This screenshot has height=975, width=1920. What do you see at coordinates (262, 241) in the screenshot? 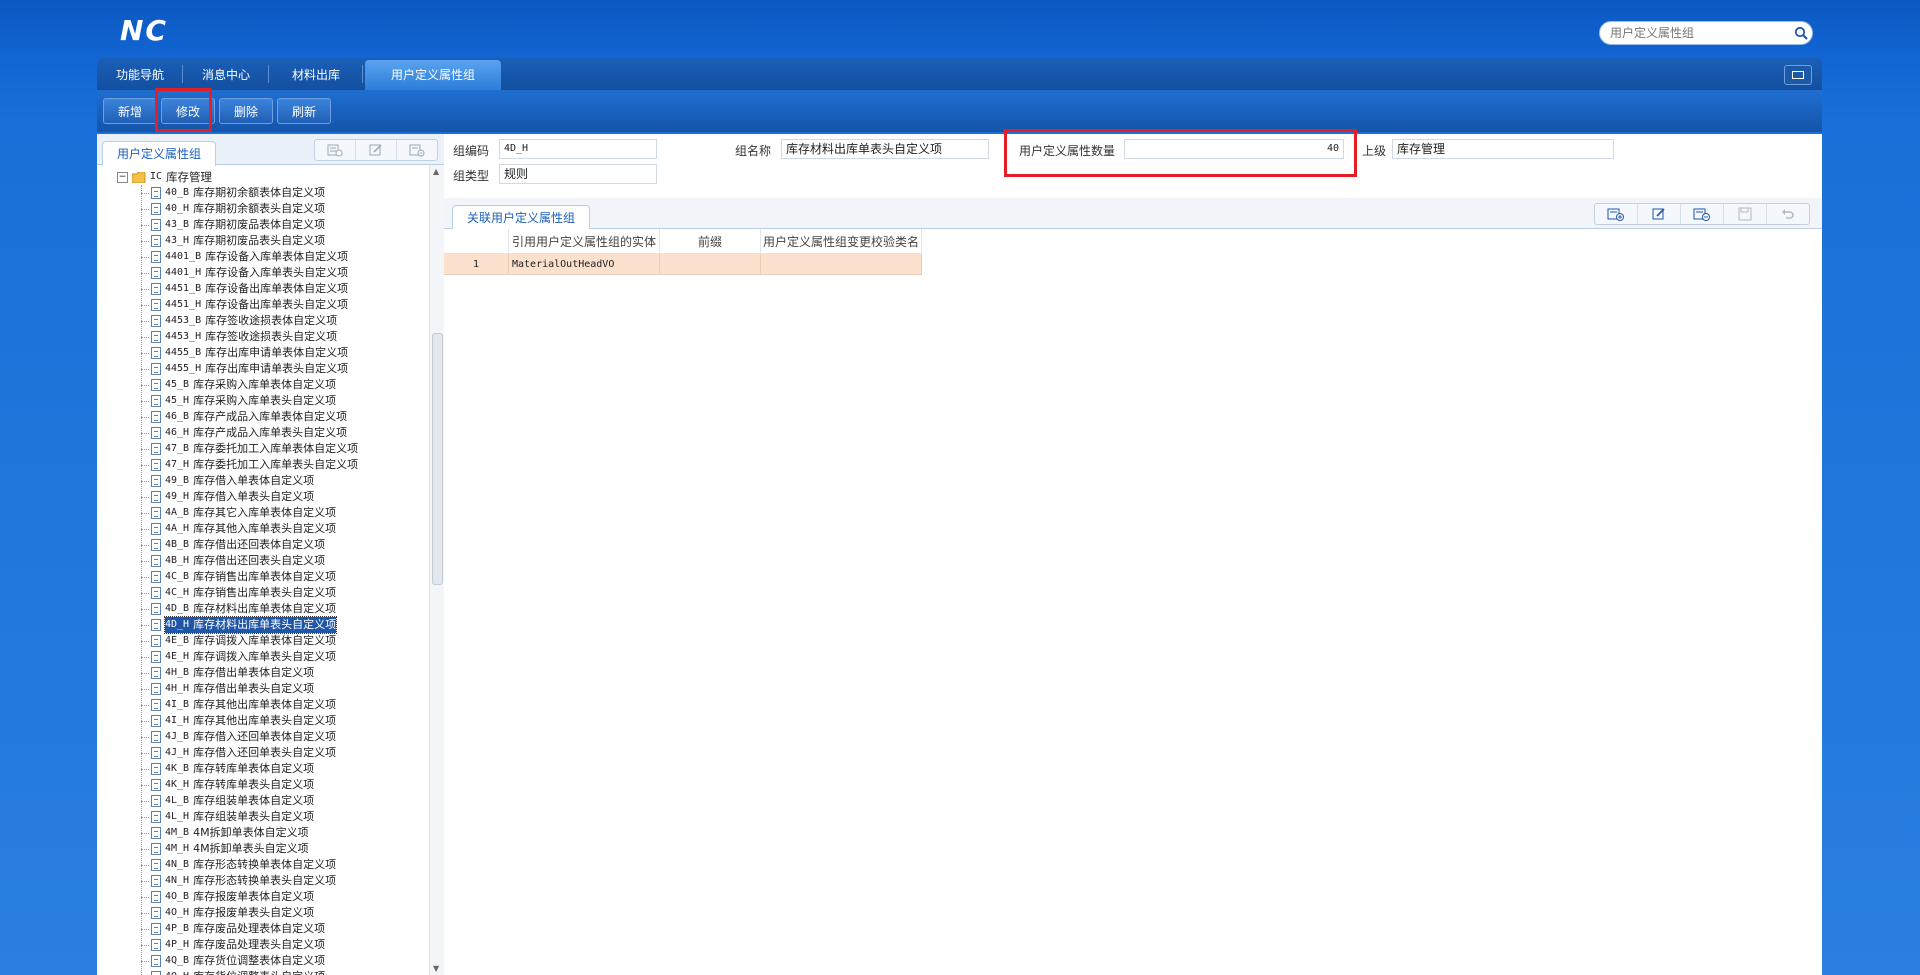
I see `tree-node: 43_H 库存期初废品表头自定义项` at bounding box center [262, 241].